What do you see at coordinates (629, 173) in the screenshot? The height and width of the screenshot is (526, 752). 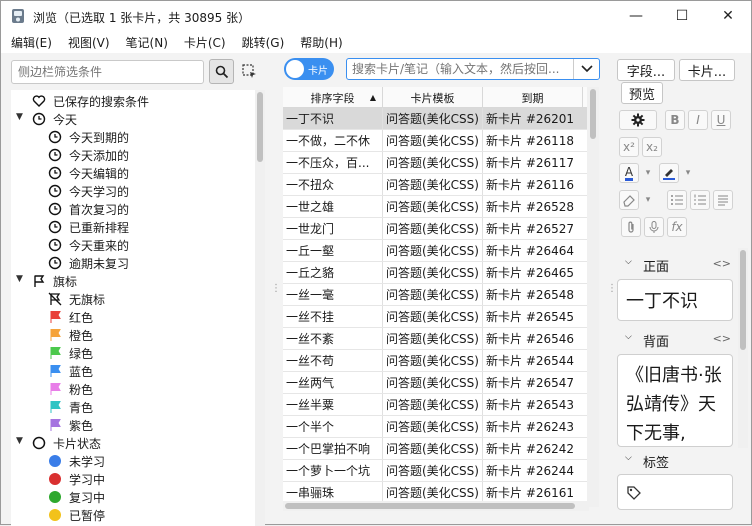 I see `text-color-button: A` at bounding box center [629, 173].